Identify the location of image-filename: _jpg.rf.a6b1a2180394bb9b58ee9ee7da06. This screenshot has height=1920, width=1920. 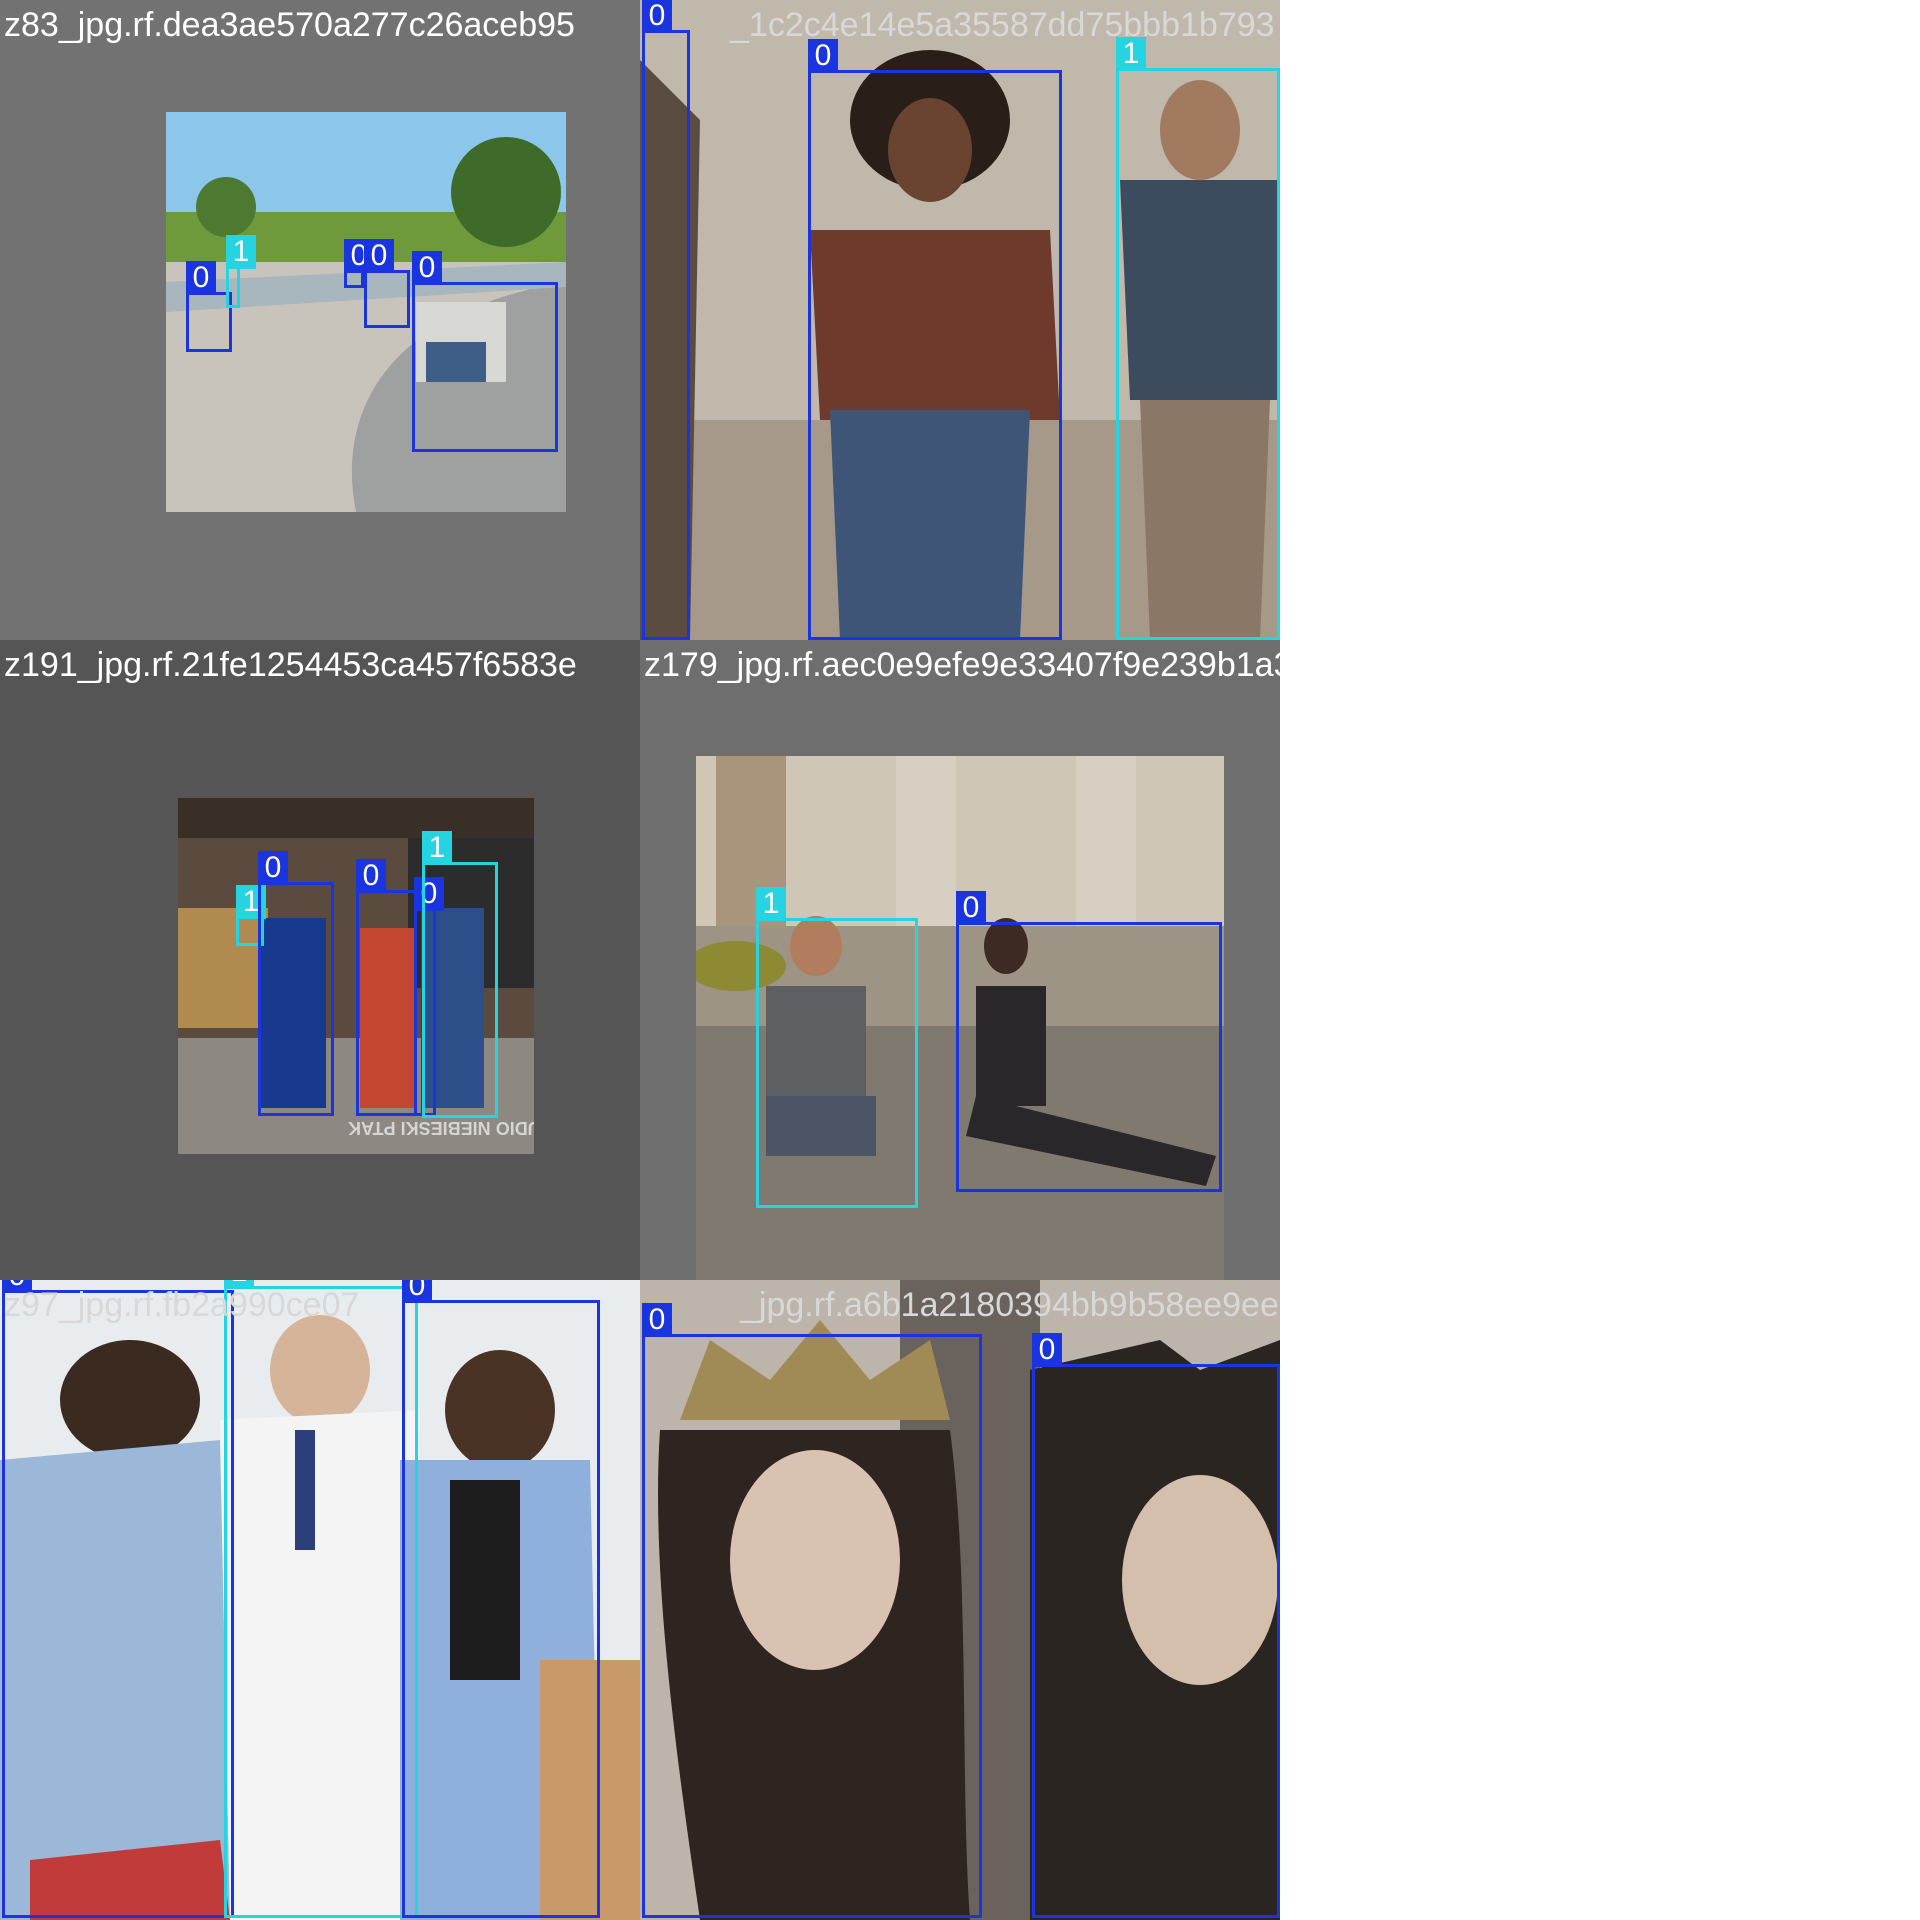
(1010, 1305).